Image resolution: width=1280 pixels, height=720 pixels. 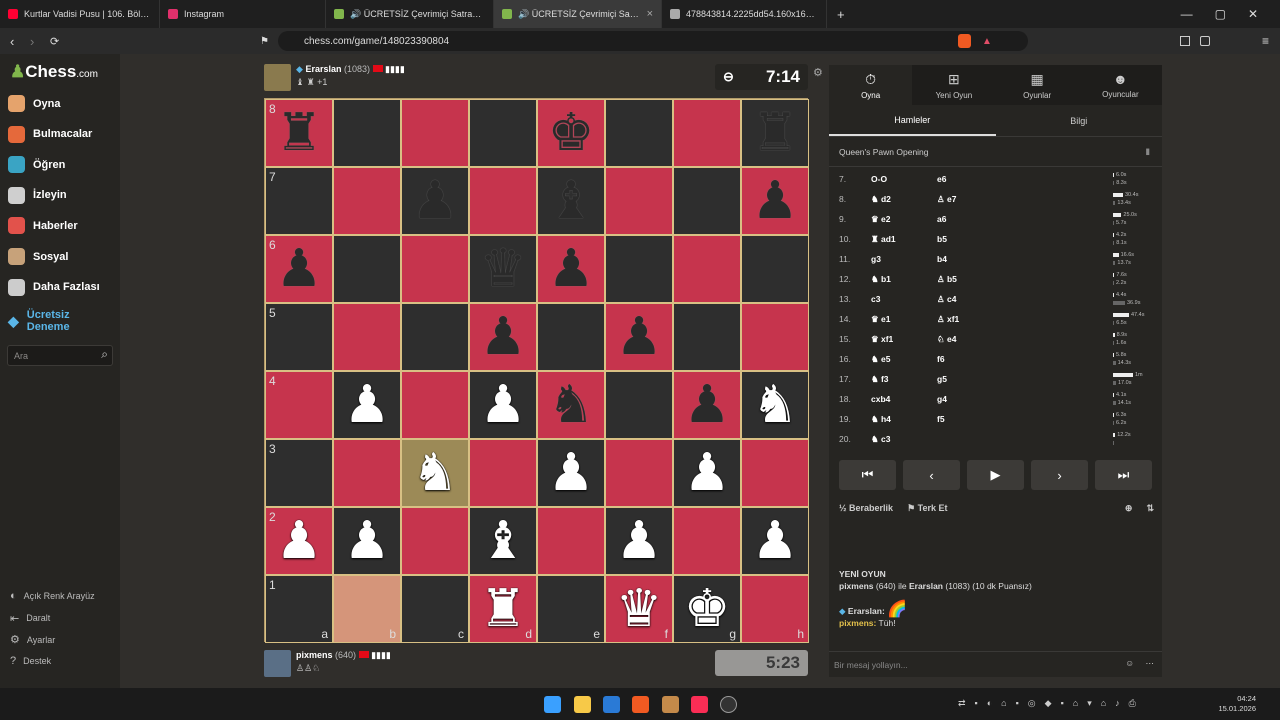 I want to click on square-g8, so click(x=707, y=133).